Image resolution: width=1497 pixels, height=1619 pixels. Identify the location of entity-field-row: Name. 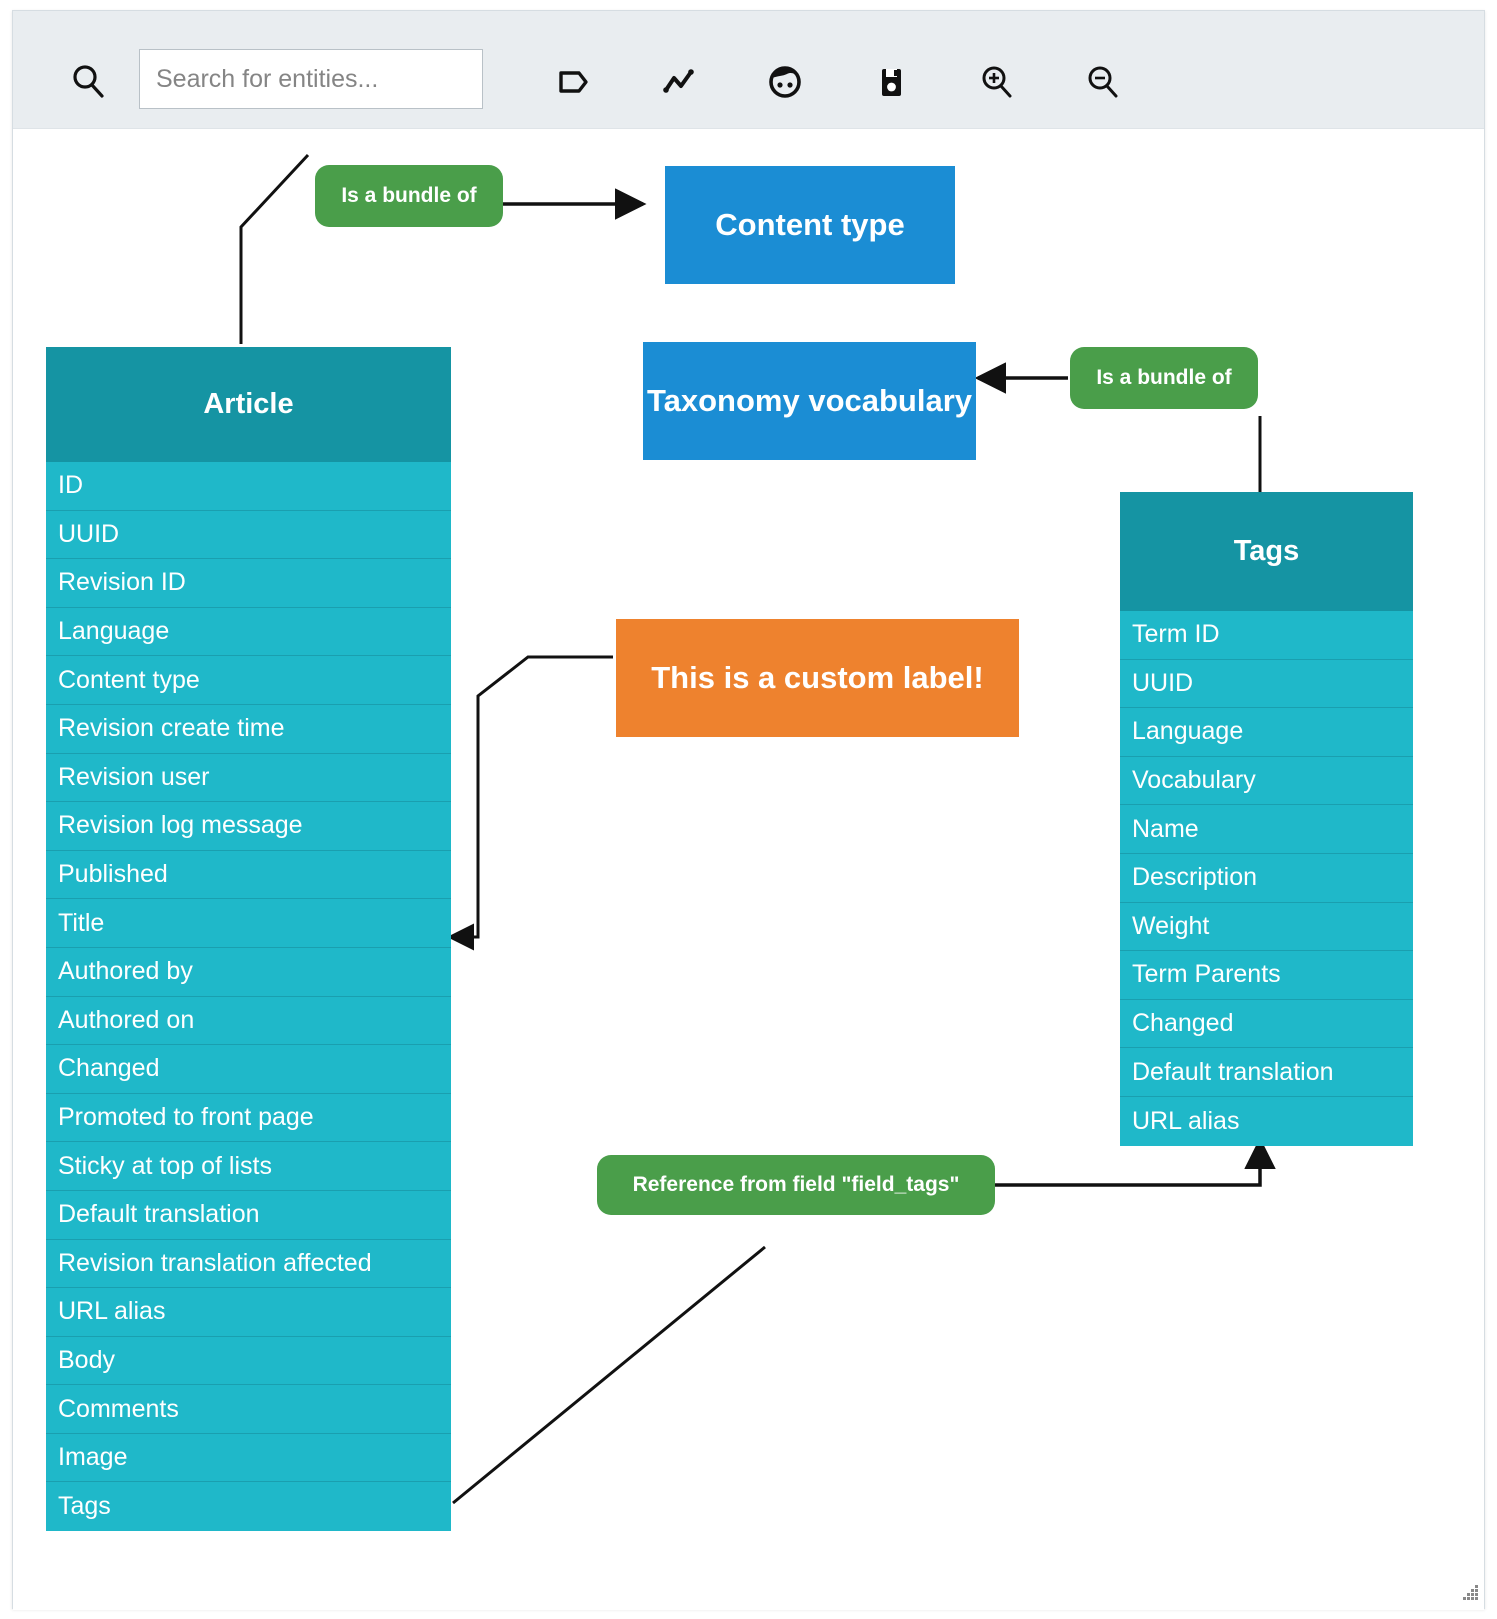
(1266, 829).